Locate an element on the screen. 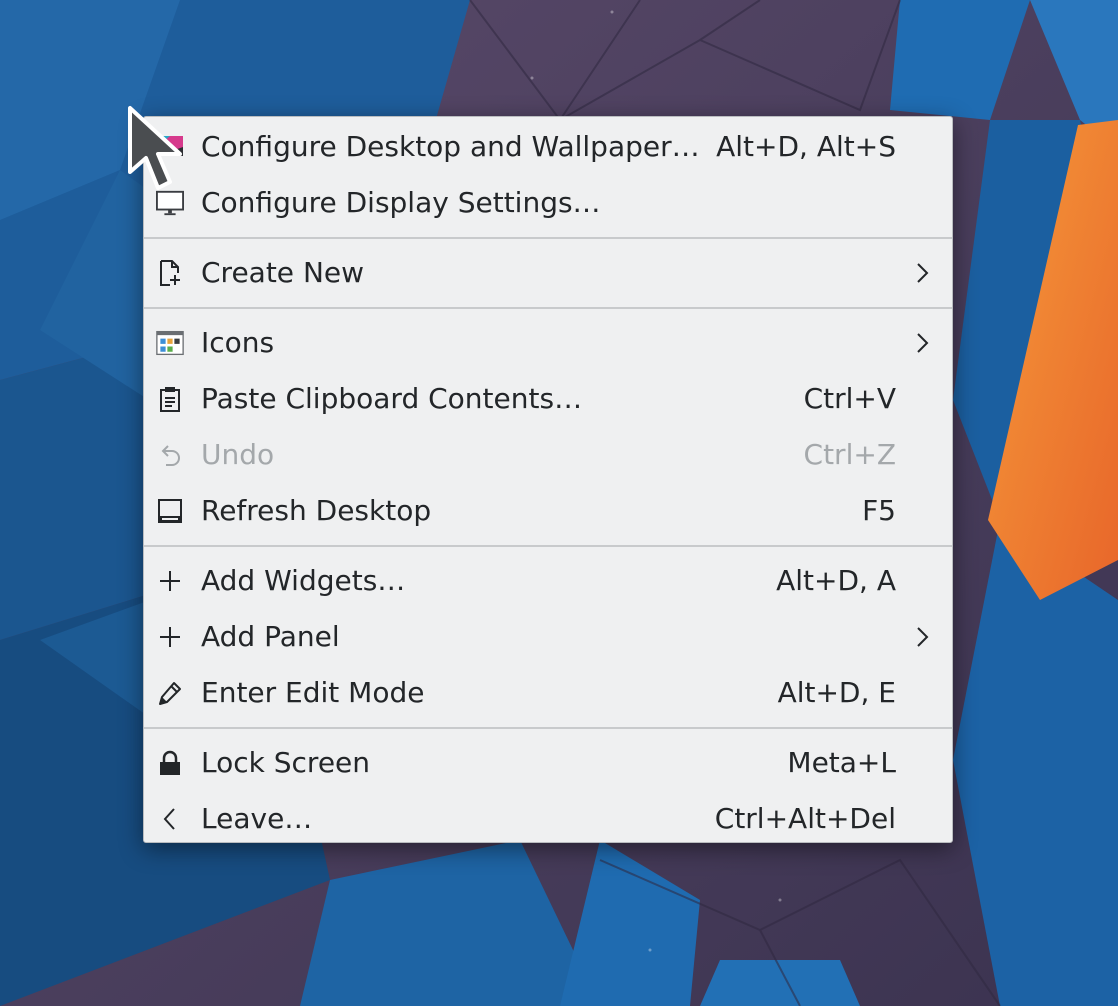 This screenshot has width=1118, height=1006. menu-item-shortcut: Ctrl+V is located at coordinates (849, 398).